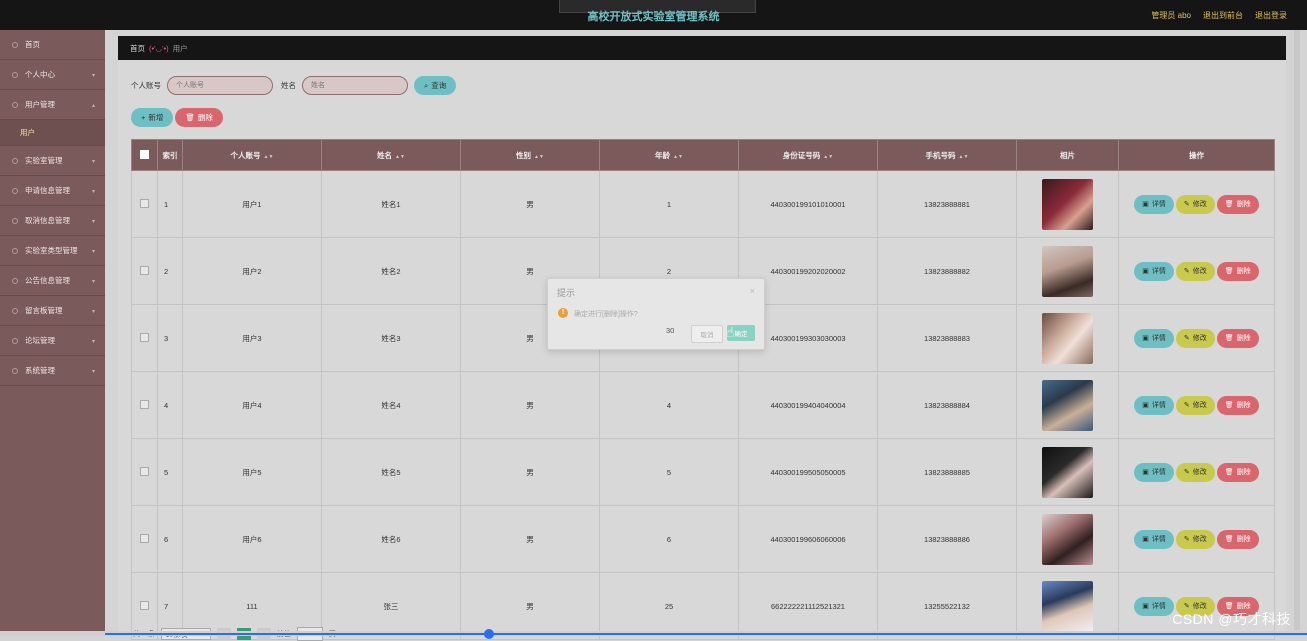  Describe the element at coordinates (653, 634) in the screenshot. I see `horizontal-scrollbar` at that location.